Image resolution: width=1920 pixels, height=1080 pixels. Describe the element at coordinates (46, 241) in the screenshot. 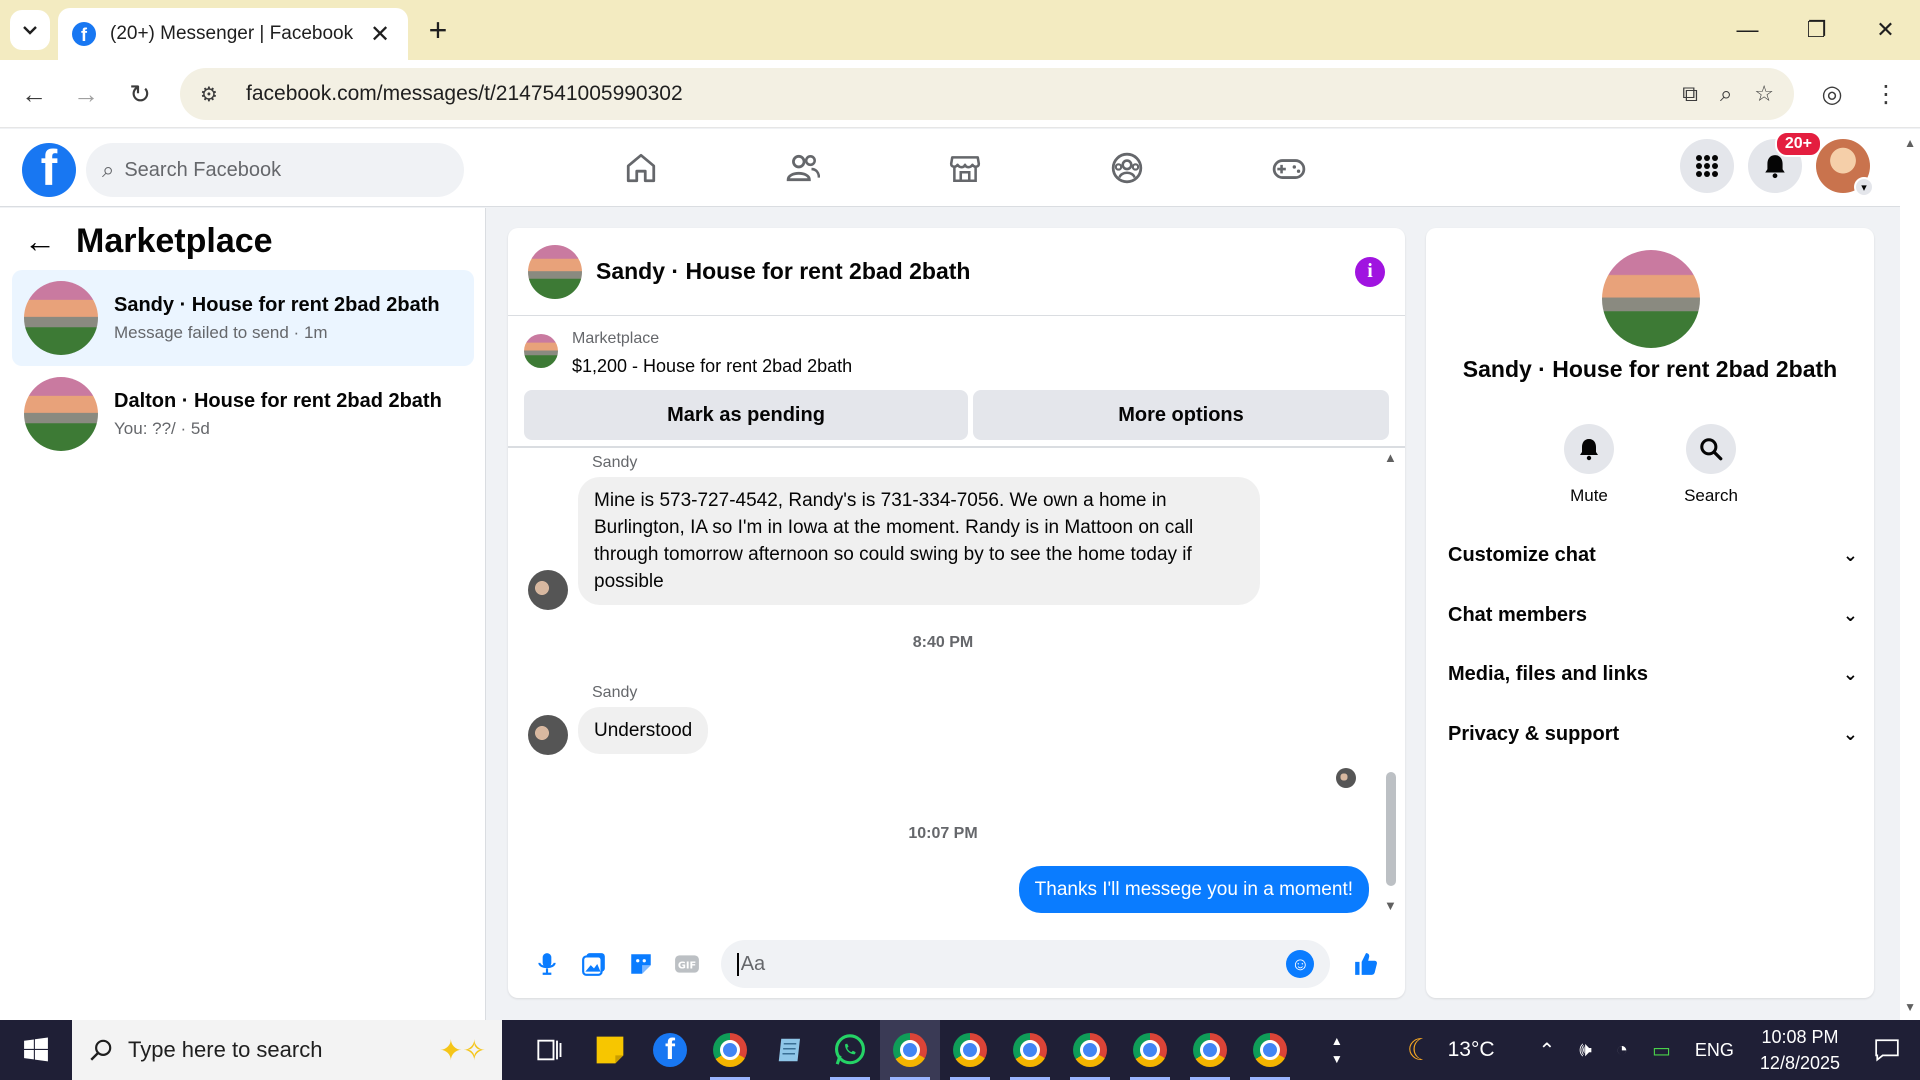

I see `back-arrow-icon: ←` at that location.